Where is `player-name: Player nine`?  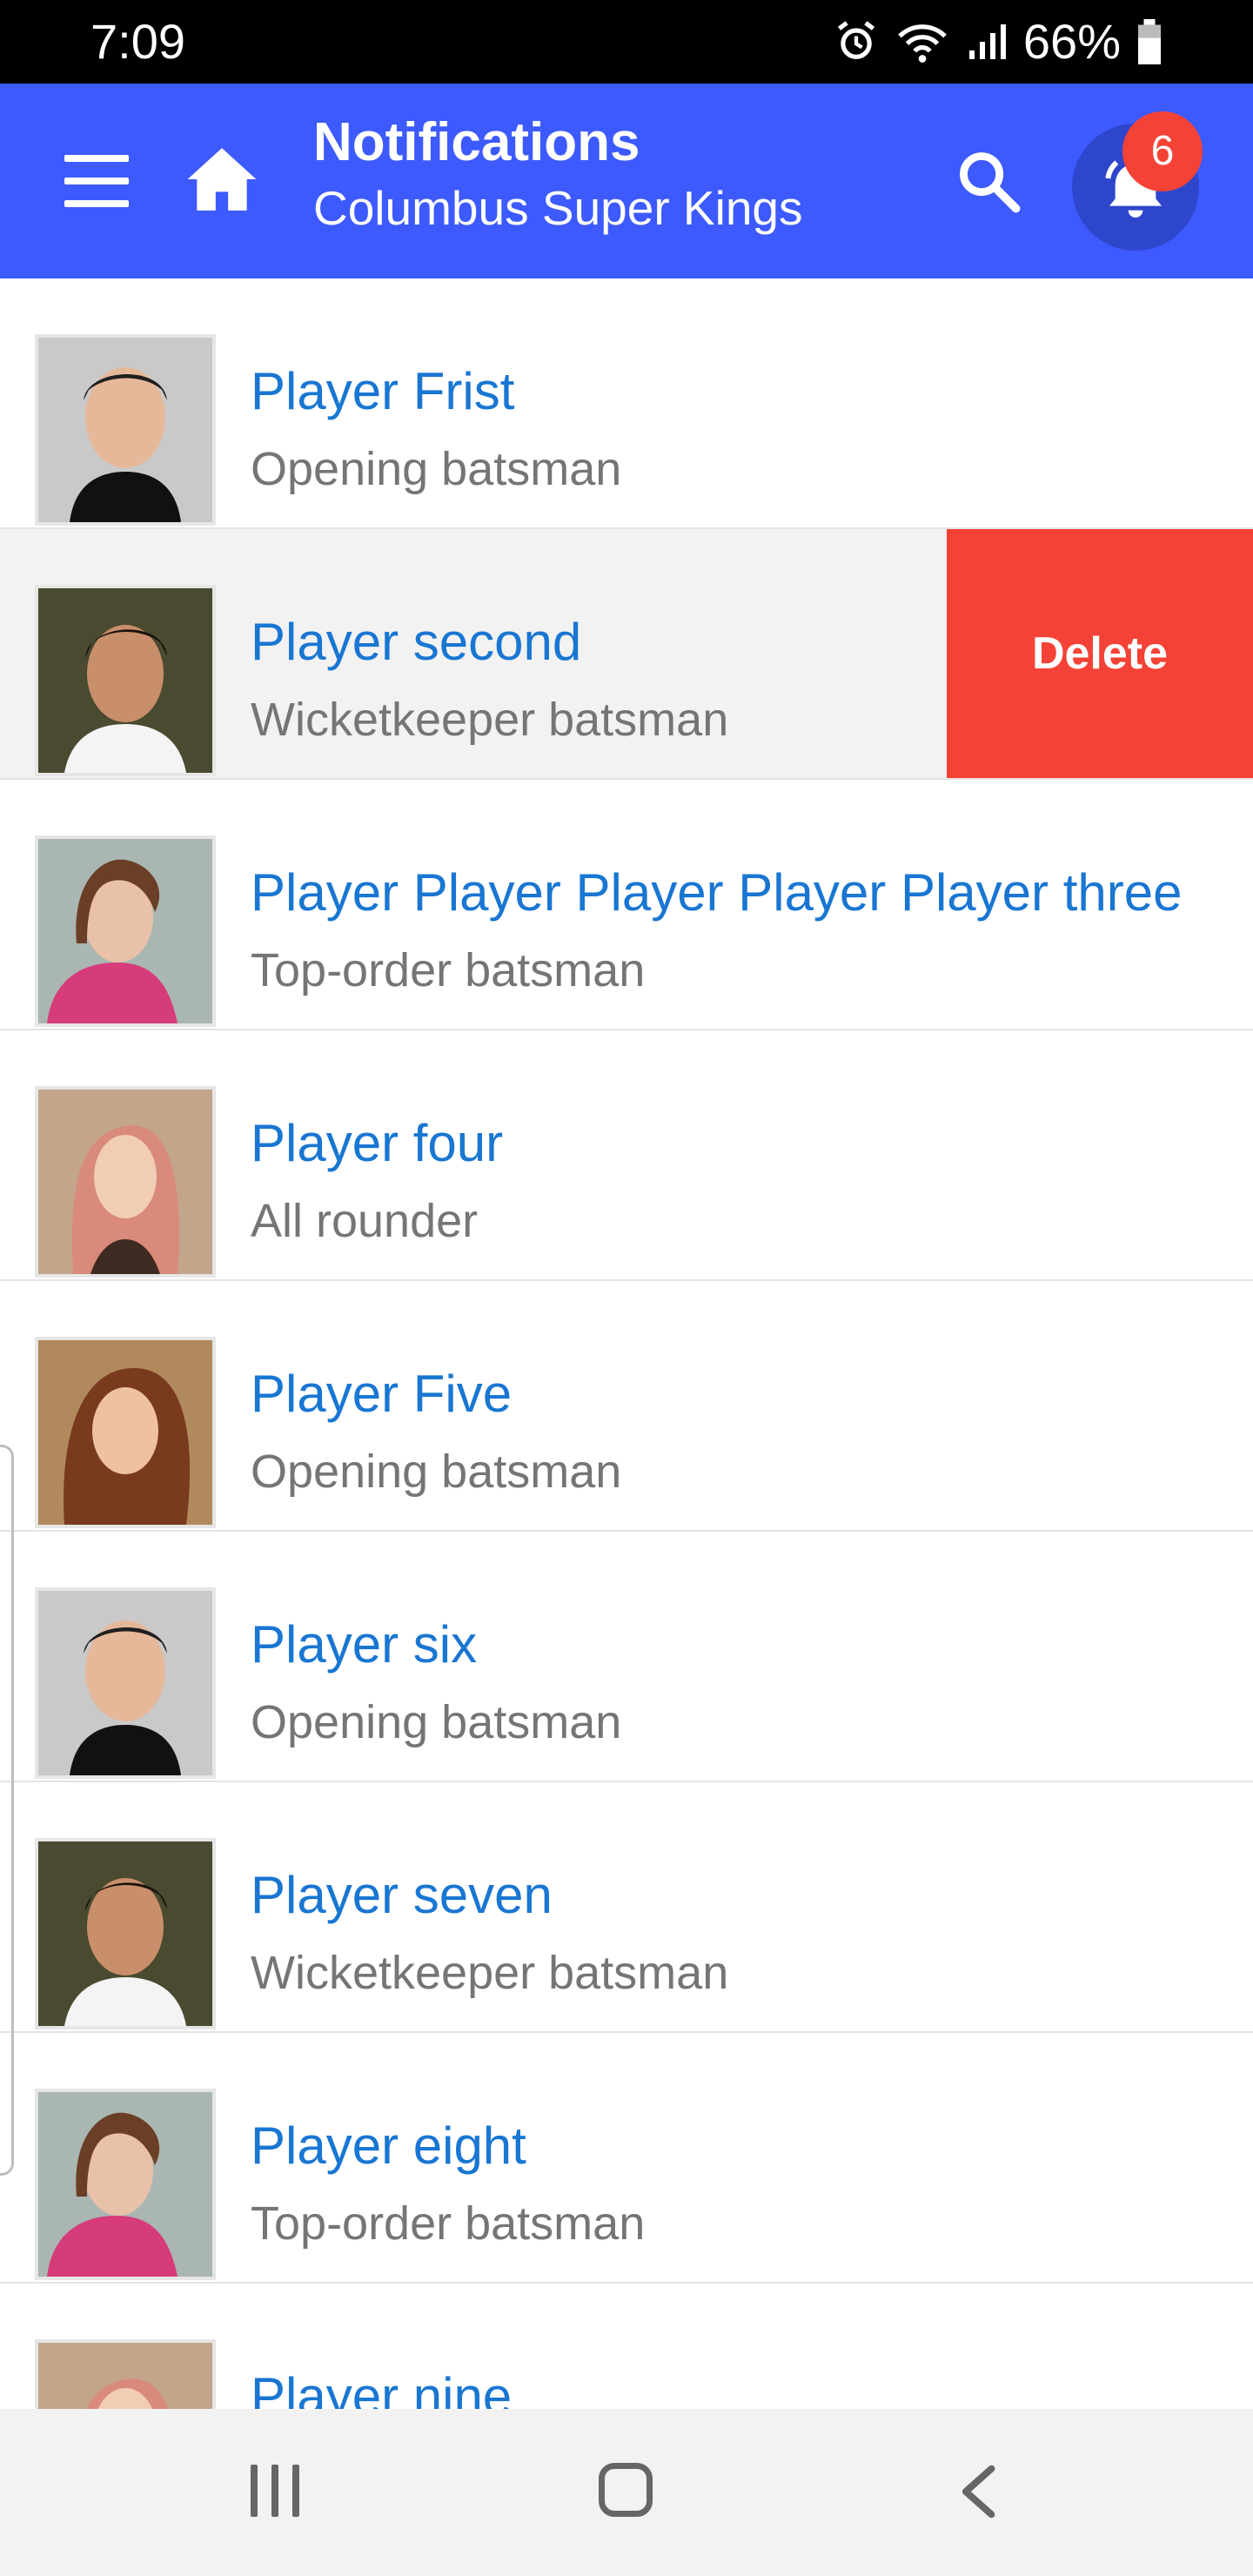
player-name: Player nine is located at coordinates (382, 2388).